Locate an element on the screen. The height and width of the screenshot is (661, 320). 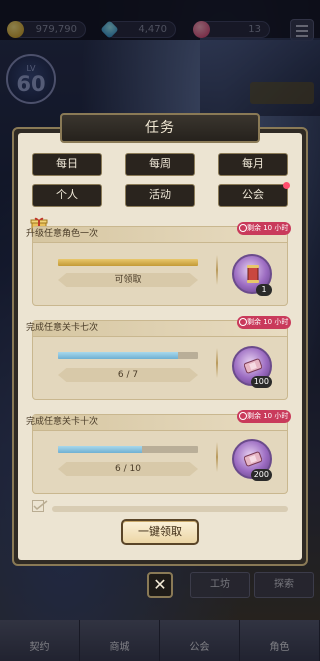
tab-label: 每周 is located at coordinates (160, 163).